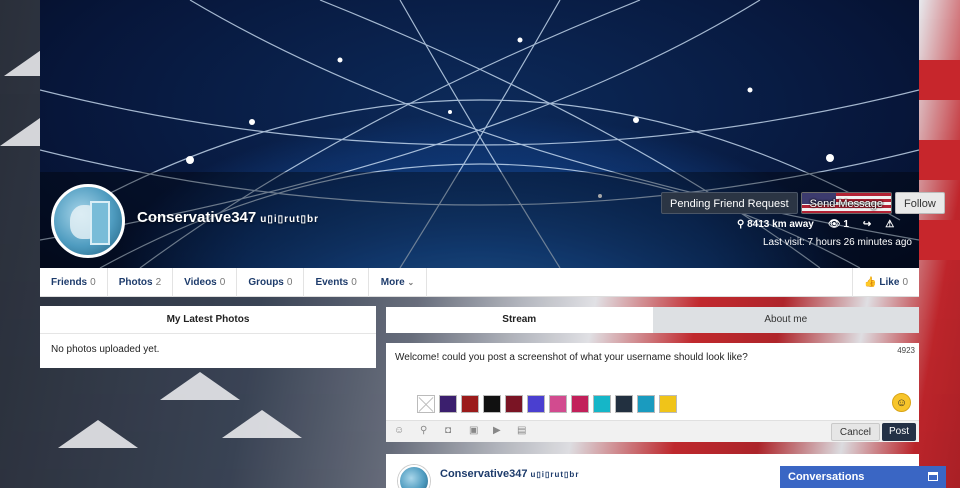  I want to click on conversations-bar: Conversations, so click(863, 477).